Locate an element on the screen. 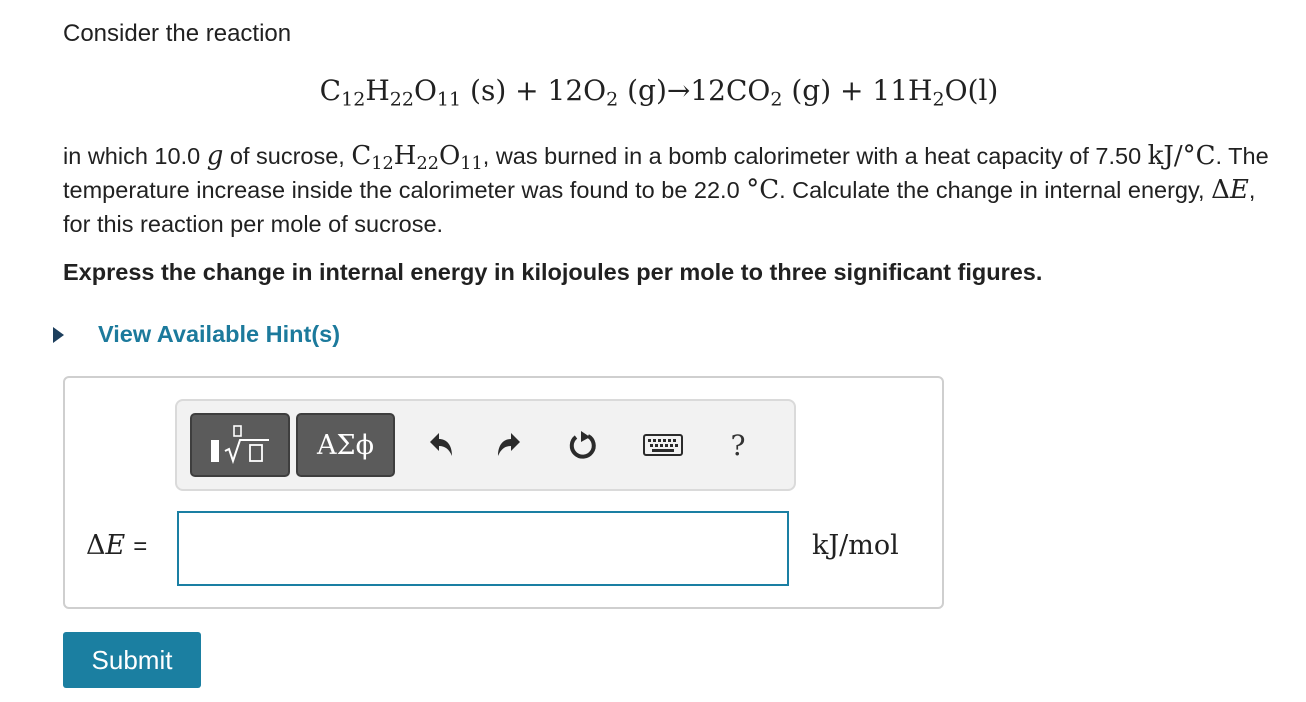 The width and height of the screenshot is (1306, 702). help-button: ? is located at coordinates (738, 445).